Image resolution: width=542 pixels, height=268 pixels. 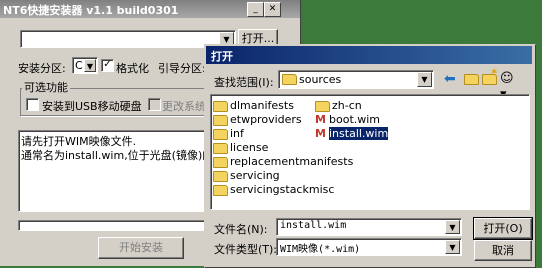 What do you see at coordinates (237, 133) in the screenshot?
I see `file-name: inf` at bounding box center [237, 133].